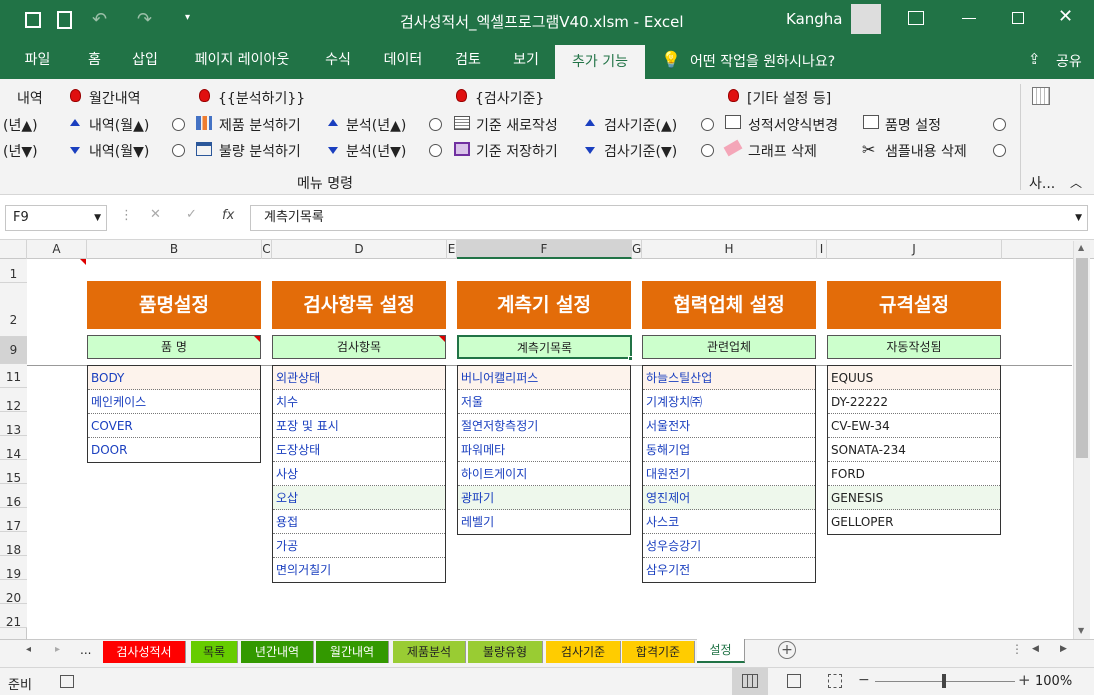  I want to click on scroll-thumb, so click(1082, 358).